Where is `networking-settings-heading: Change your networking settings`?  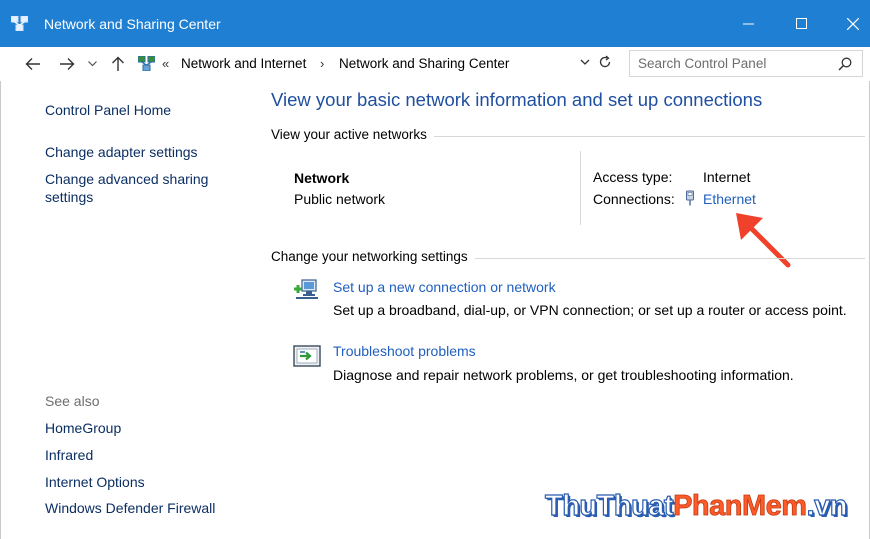 networking-settings-heading: Change your networking settings is located at coordinates (373, 256).